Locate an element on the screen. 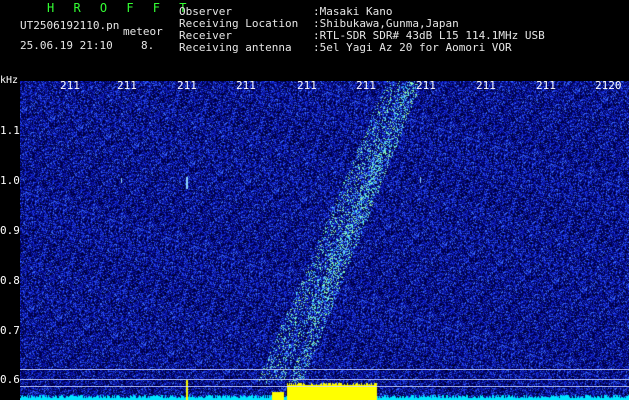  file-suffix: meteor is located at coordinates (143, 31).